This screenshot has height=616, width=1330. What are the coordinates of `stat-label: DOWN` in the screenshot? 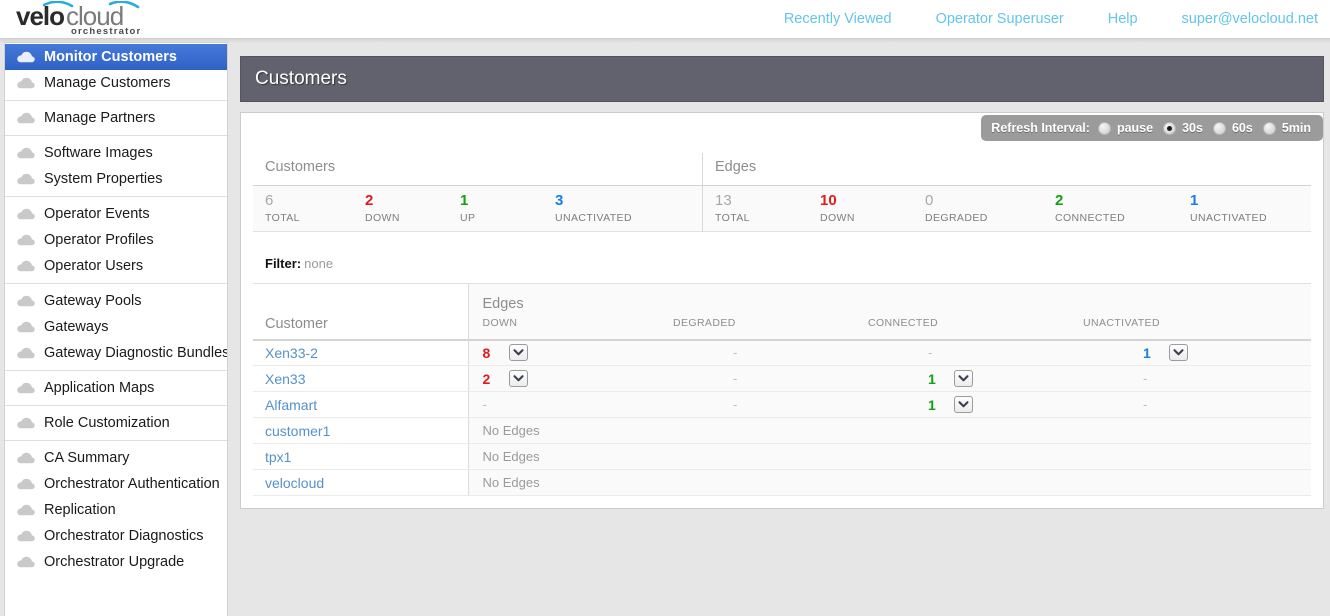 It's located at (382, 218).